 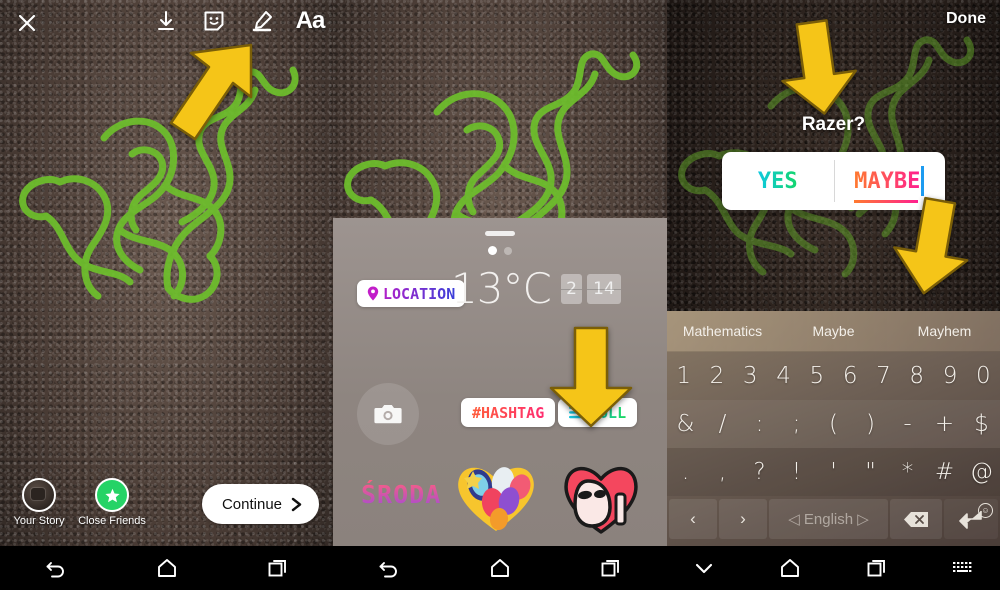 What do you see at coordinates (981, 472) in the screenshot?
I see `key: @` at bounding box center [981, 472].